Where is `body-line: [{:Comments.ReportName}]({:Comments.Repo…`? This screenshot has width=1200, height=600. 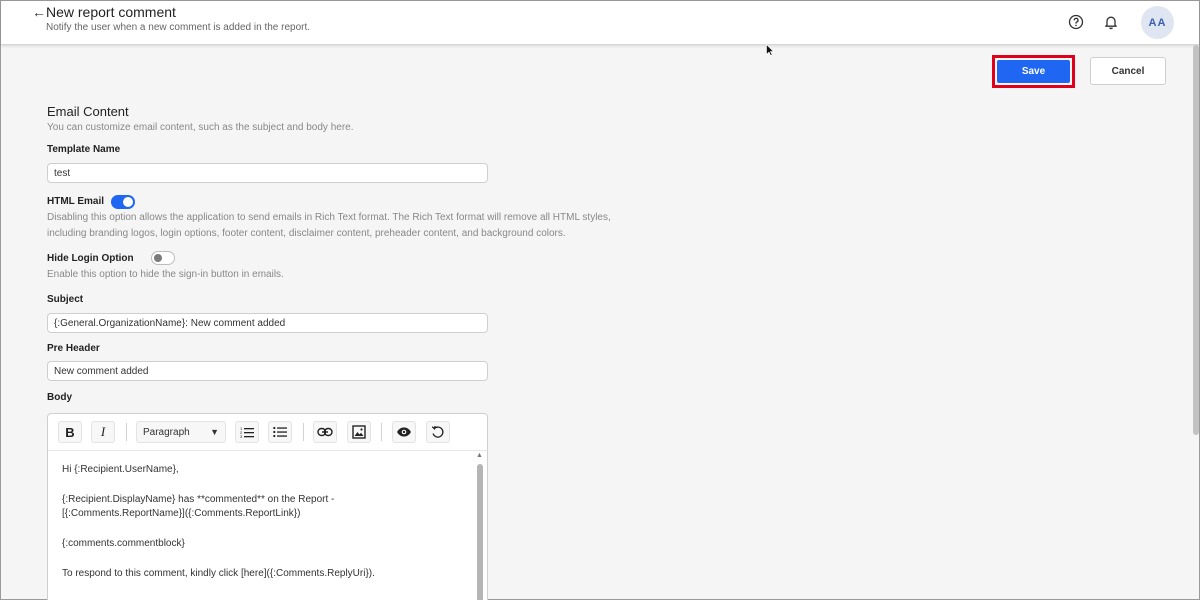 body-line: [{:Comments.ReportName}]({:Comments.Repo… is located at coordinates (181, 513).